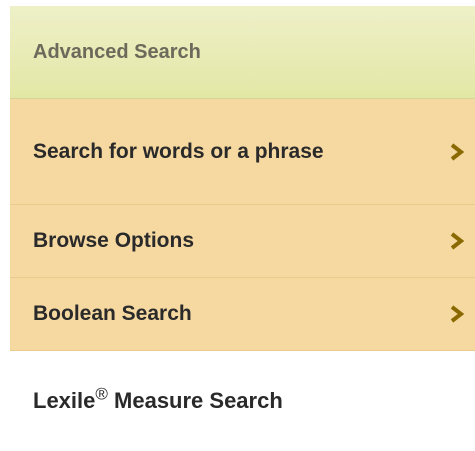 The height and width of the screenshot is (451, 475). Describe the element at coordinates (195, 400) in the screenshot. I see `lexile-suffix: Measure Search` at that location.